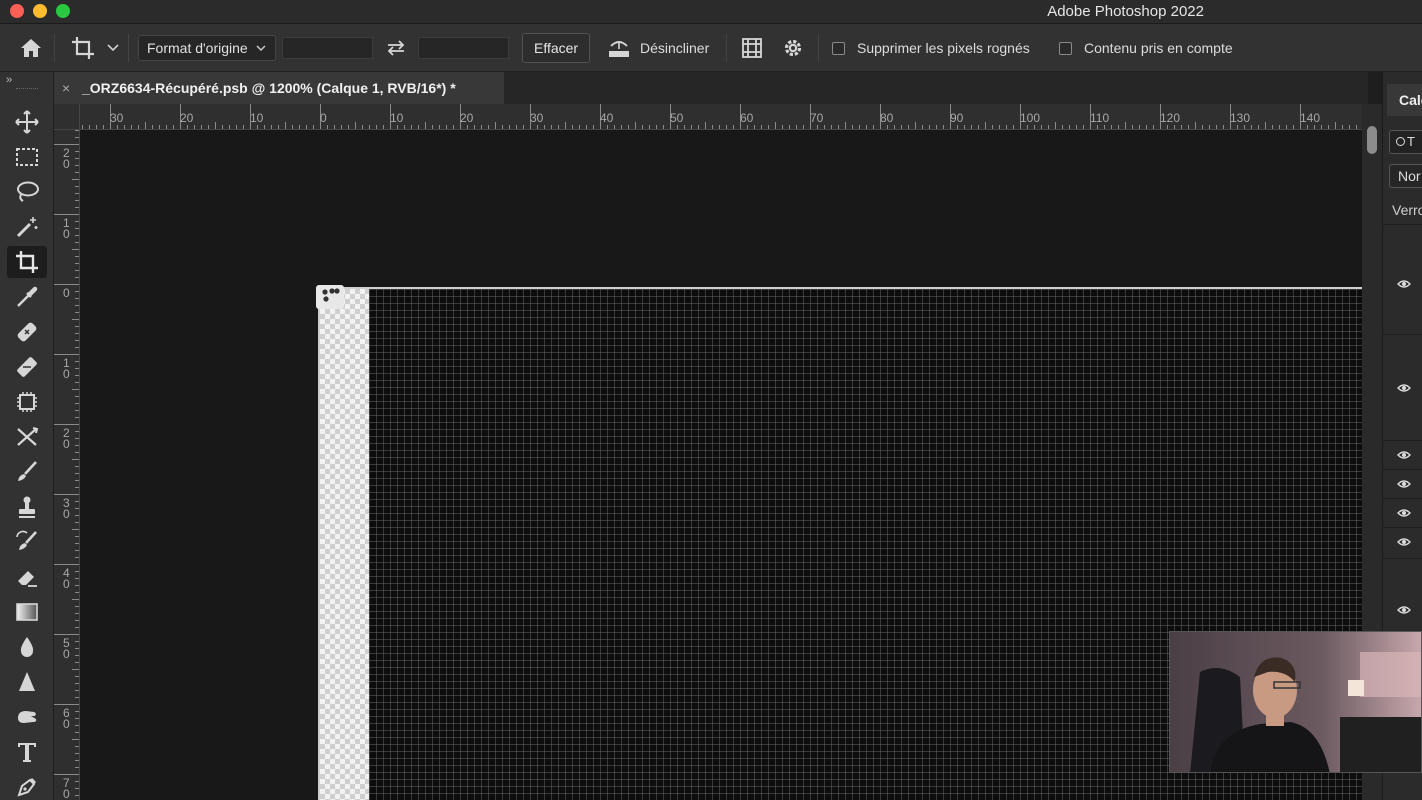 Image resolution: width=1422 pixels, height=800 pixels. Describe the element at coordinates (27, 332) in the screenshot. I see `spot-healing-tool` at that location.